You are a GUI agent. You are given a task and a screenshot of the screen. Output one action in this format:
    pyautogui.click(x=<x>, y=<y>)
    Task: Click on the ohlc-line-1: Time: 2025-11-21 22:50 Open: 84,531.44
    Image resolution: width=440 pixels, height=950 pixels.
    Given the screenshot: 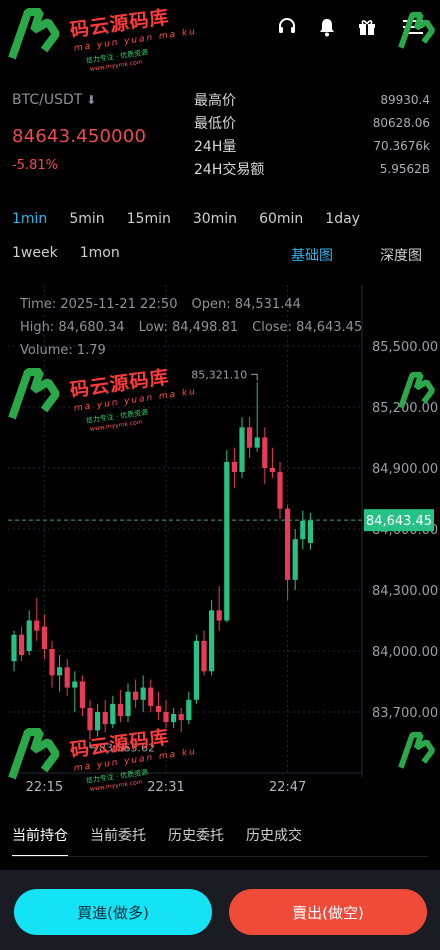 What is the action you would take?
    pyautogui.click(x=167, y=304)
    